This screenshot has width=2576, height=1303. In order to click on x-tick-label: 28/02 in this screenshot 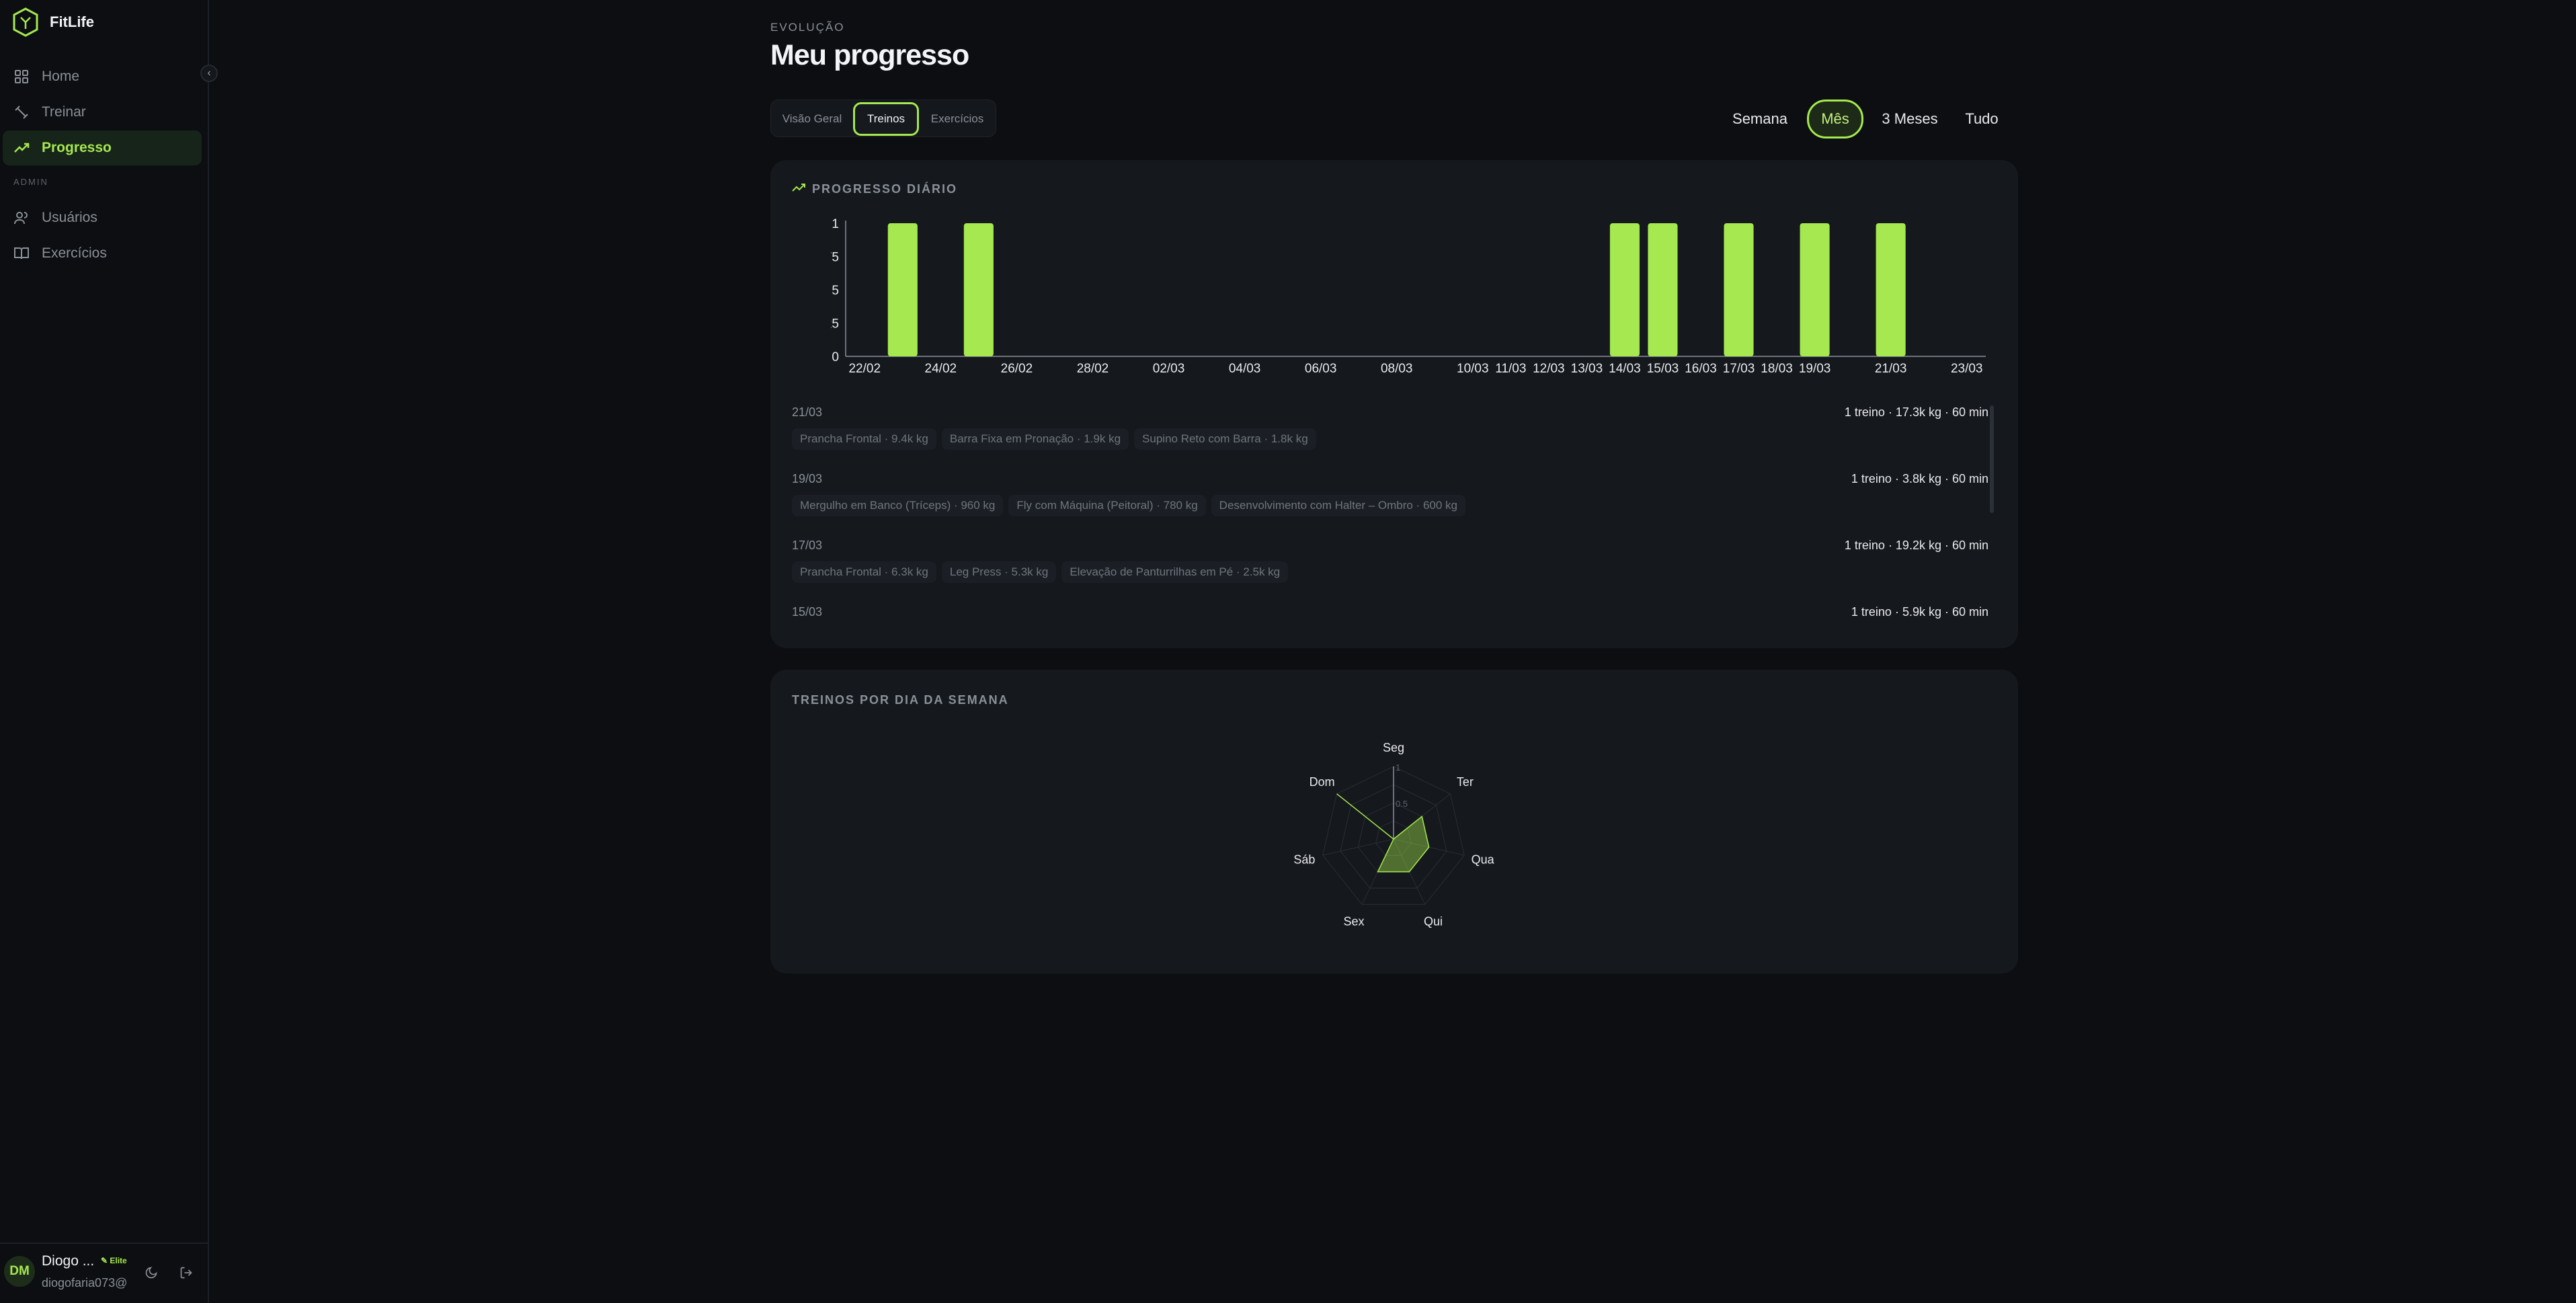, I will do `click(1093, 368)`.